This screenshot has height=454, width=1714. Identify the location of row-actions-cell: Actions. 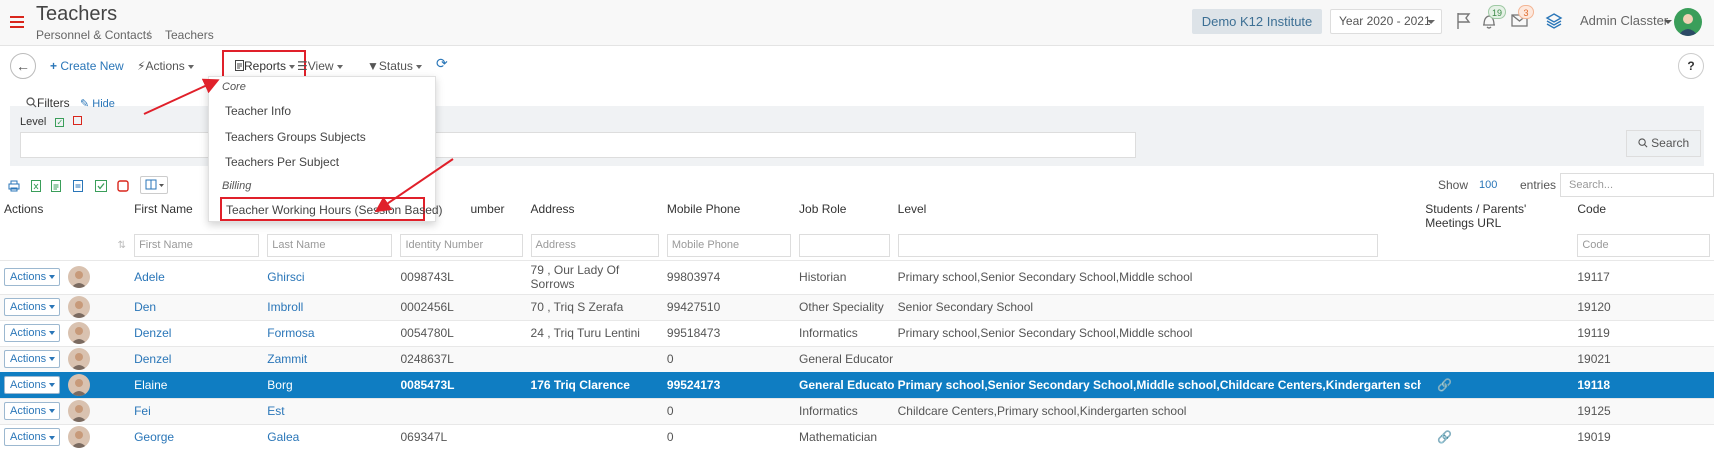
(65, 410).